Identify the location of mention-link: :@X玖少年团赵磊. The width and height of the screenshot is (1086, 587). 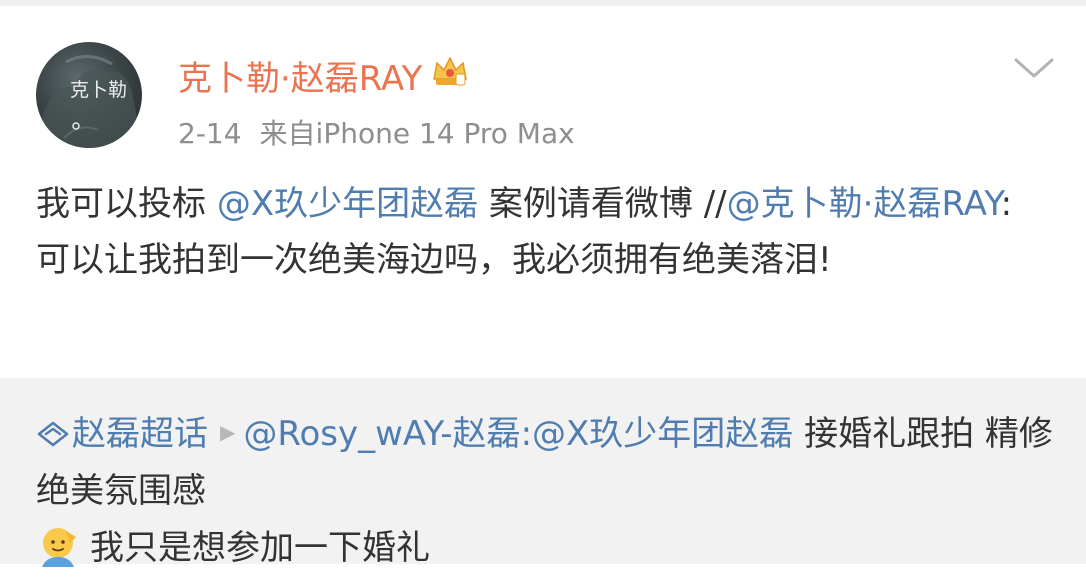
(657, 434).